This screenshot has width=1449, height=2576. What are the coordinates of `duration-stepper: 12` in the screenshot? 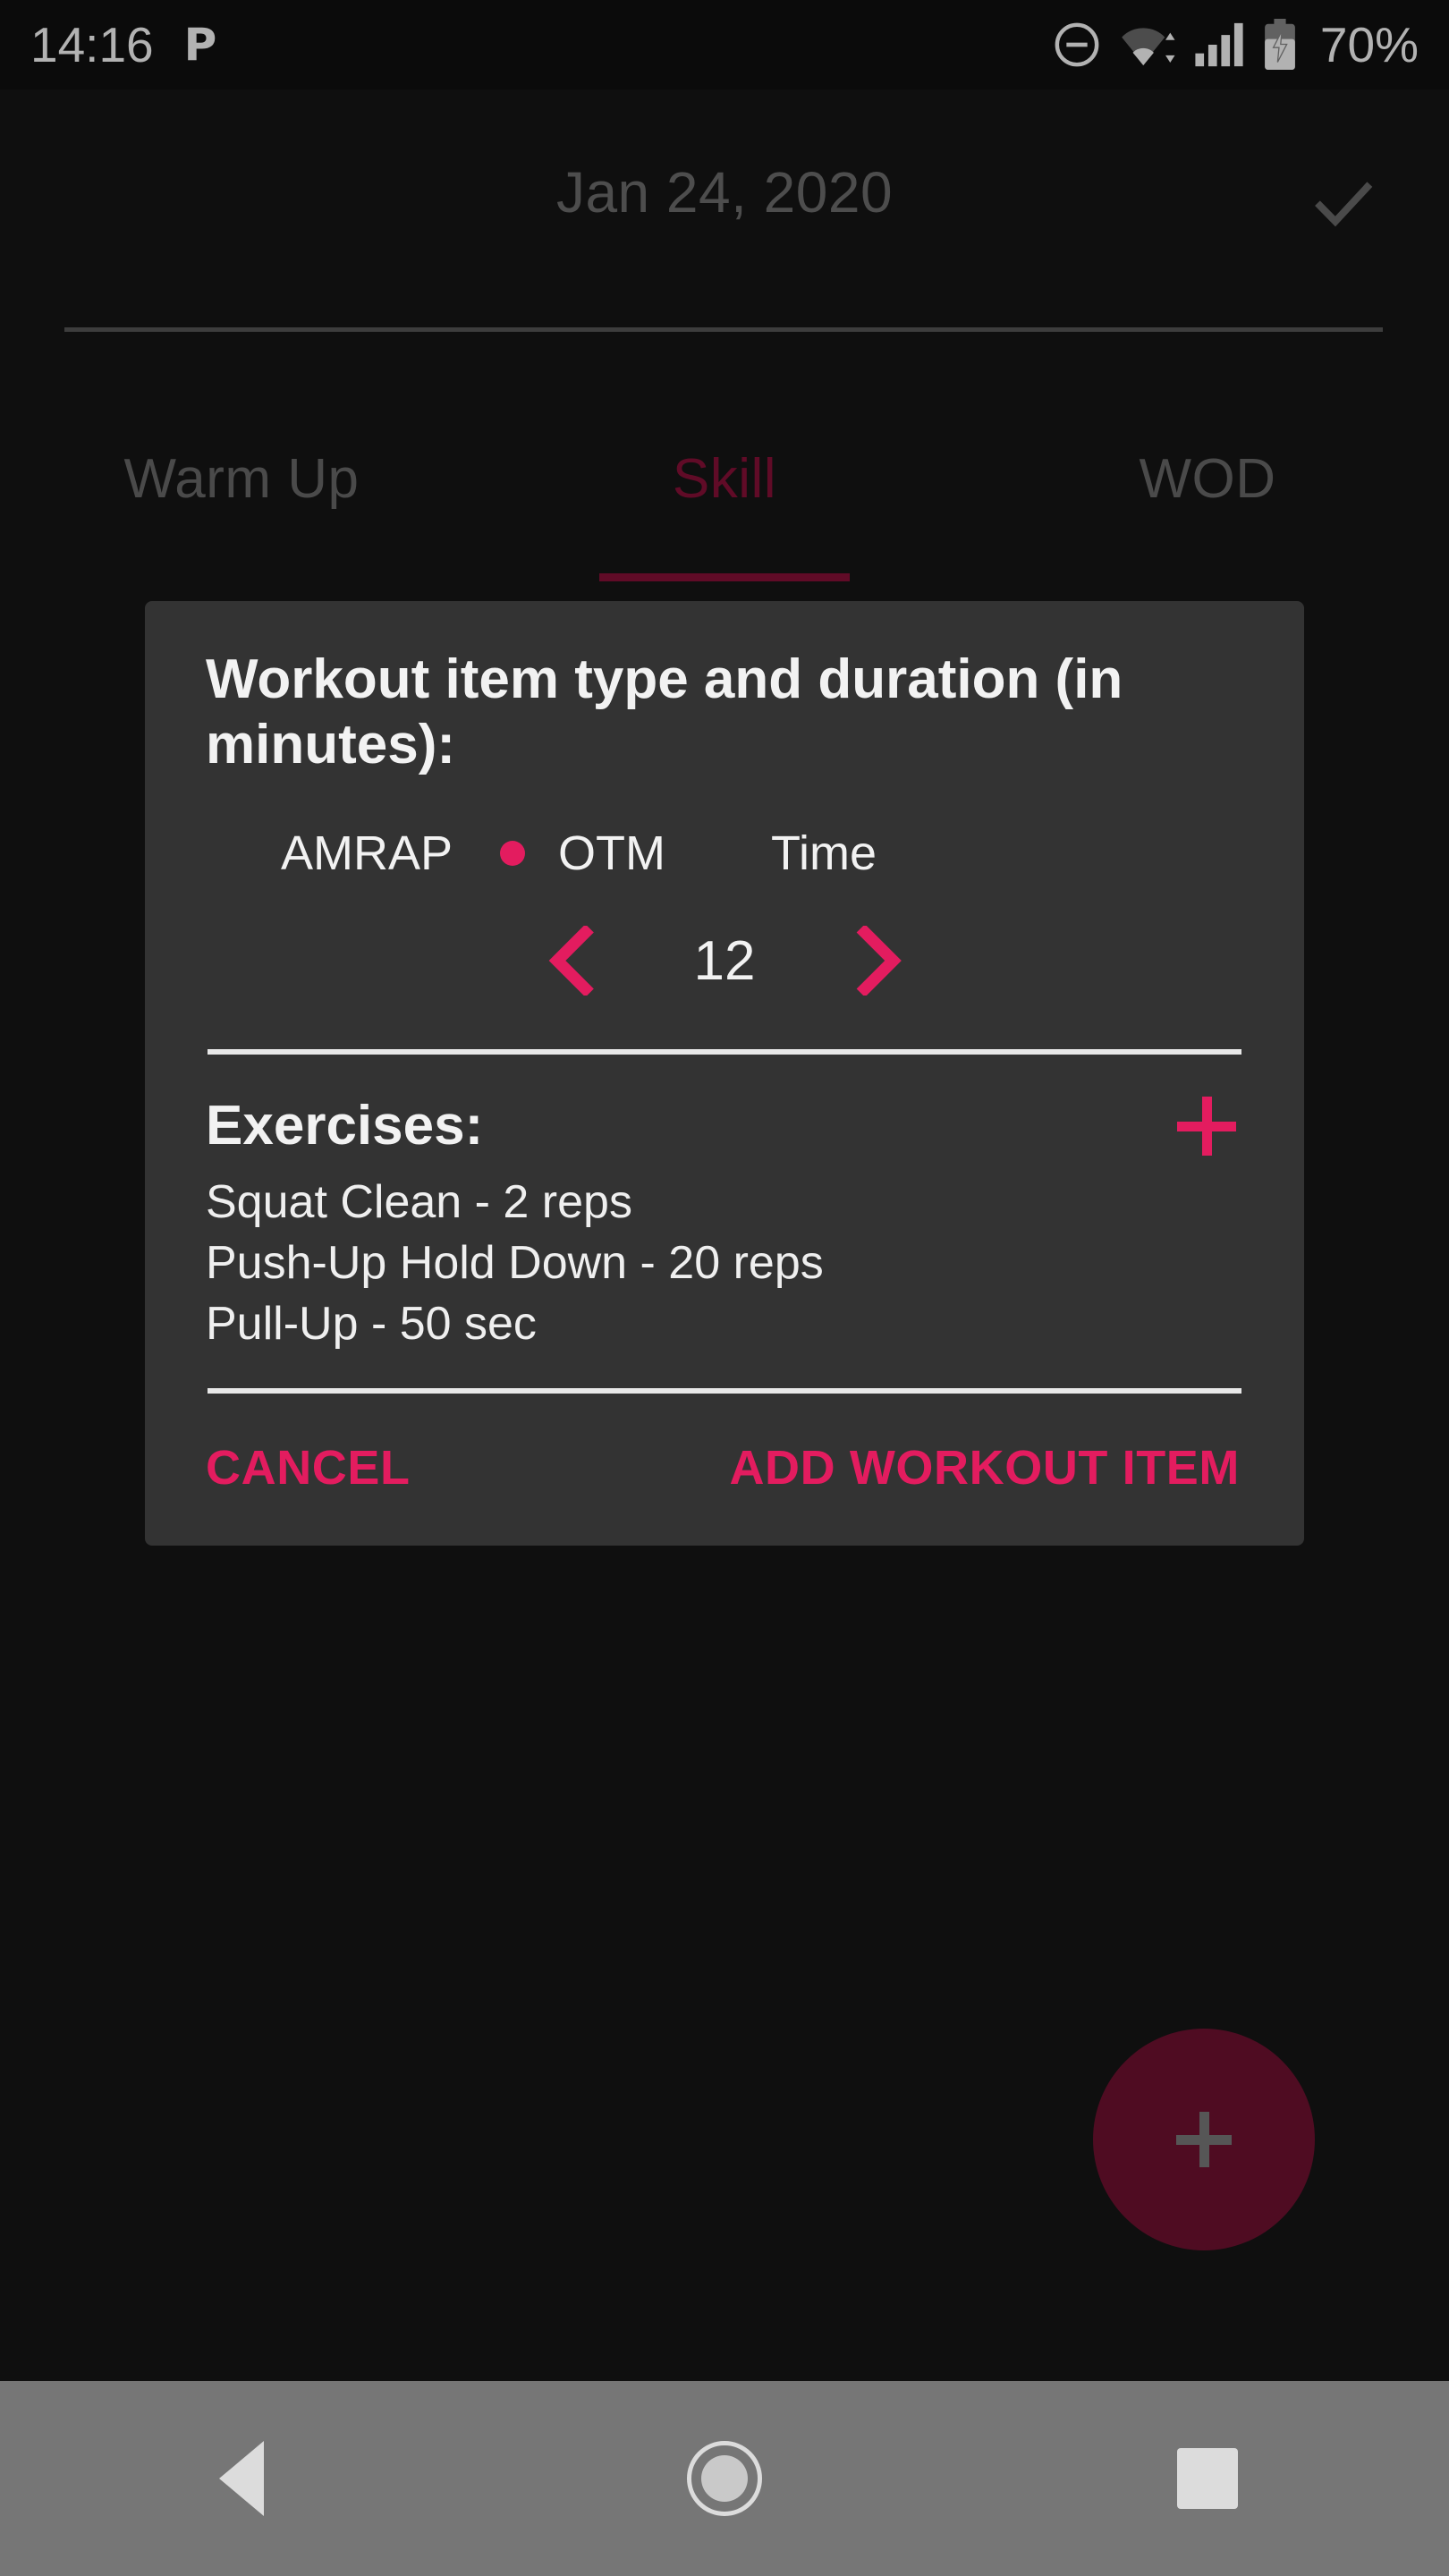 It's located at (724, 961).